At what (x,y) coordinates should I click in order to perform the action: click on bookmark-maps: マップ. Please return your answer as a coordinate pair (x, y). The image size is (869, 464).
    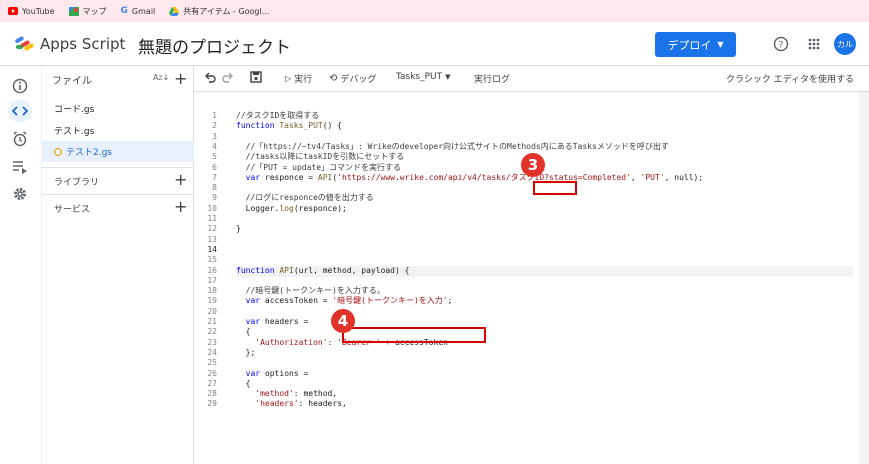
    Looking at the image, I should click on (87, 11).